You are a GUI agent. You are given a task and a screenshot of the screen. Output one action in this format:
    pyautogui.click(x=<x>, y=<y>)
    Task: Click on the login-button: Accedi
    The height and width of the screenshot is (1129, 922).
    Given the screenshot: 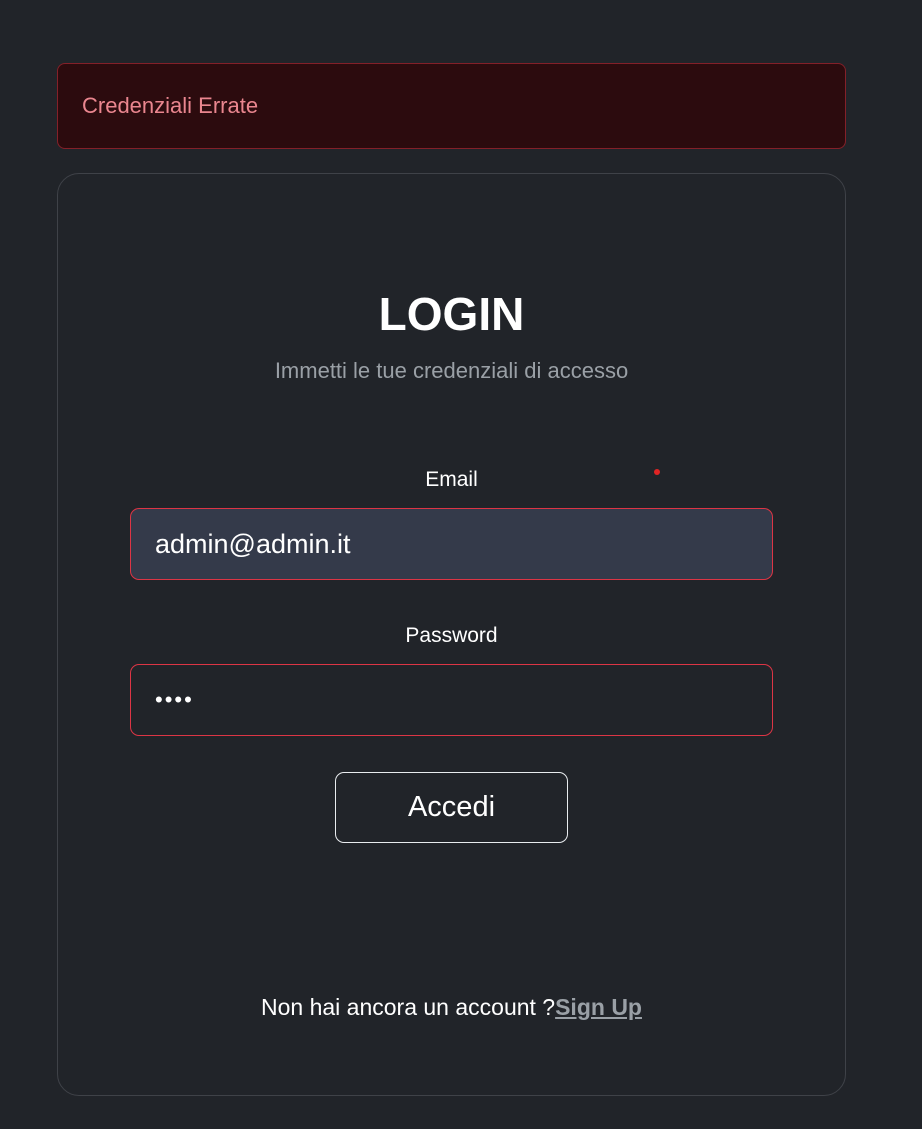 What is the action you would take?
    pyautogui.click(x=451, y=807)
    